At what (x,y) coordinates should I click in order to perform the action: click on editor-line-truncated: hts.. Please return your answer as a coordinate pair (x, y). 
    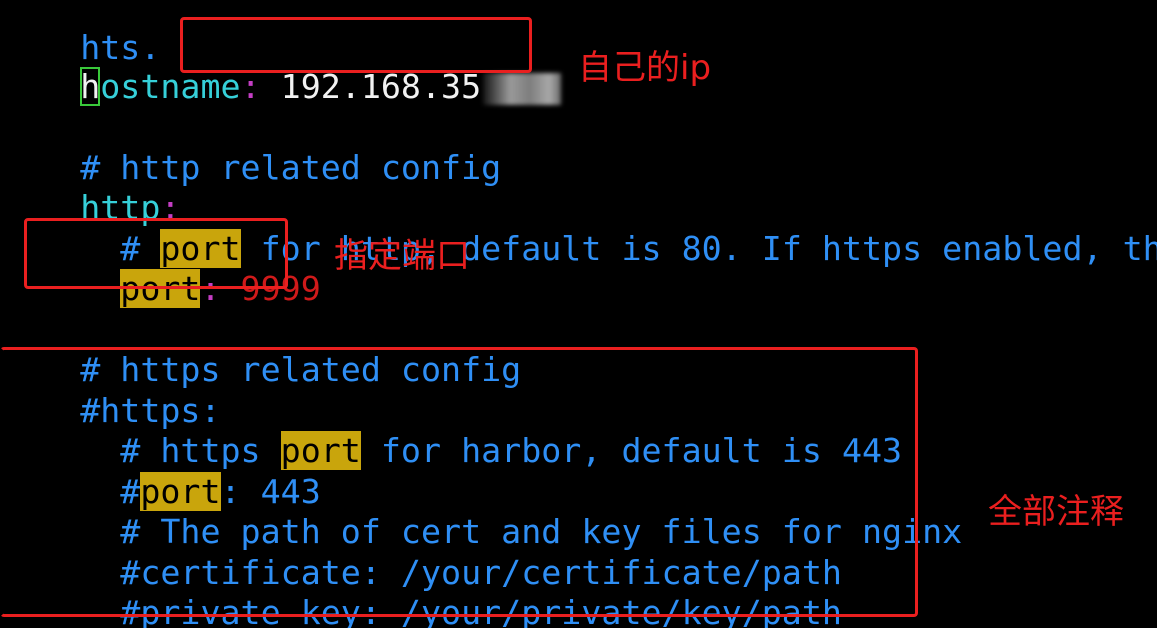
    Looking at the image, I should click on (80, 33).